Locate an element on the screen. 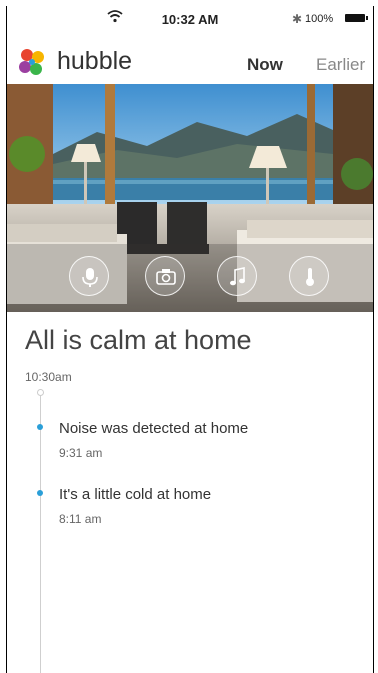 This screenshot has height=673, width=378. status-headline: All is calm at home is located at coordinates (138, 340).